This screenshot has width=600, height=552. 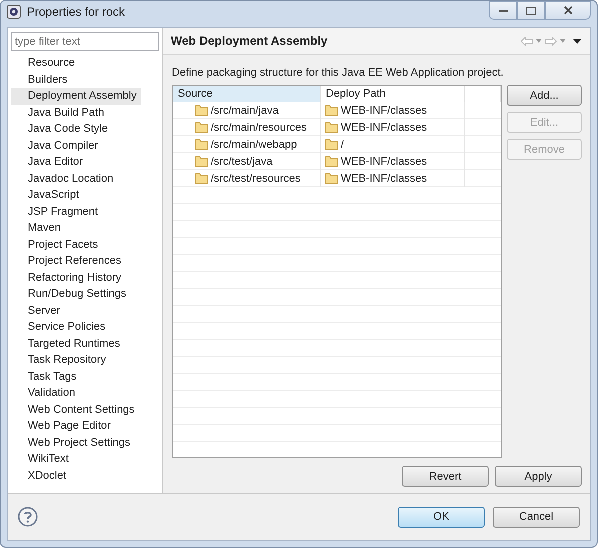 I want to click on sidebar-item: Task Tags, so click(x=46, y=376).